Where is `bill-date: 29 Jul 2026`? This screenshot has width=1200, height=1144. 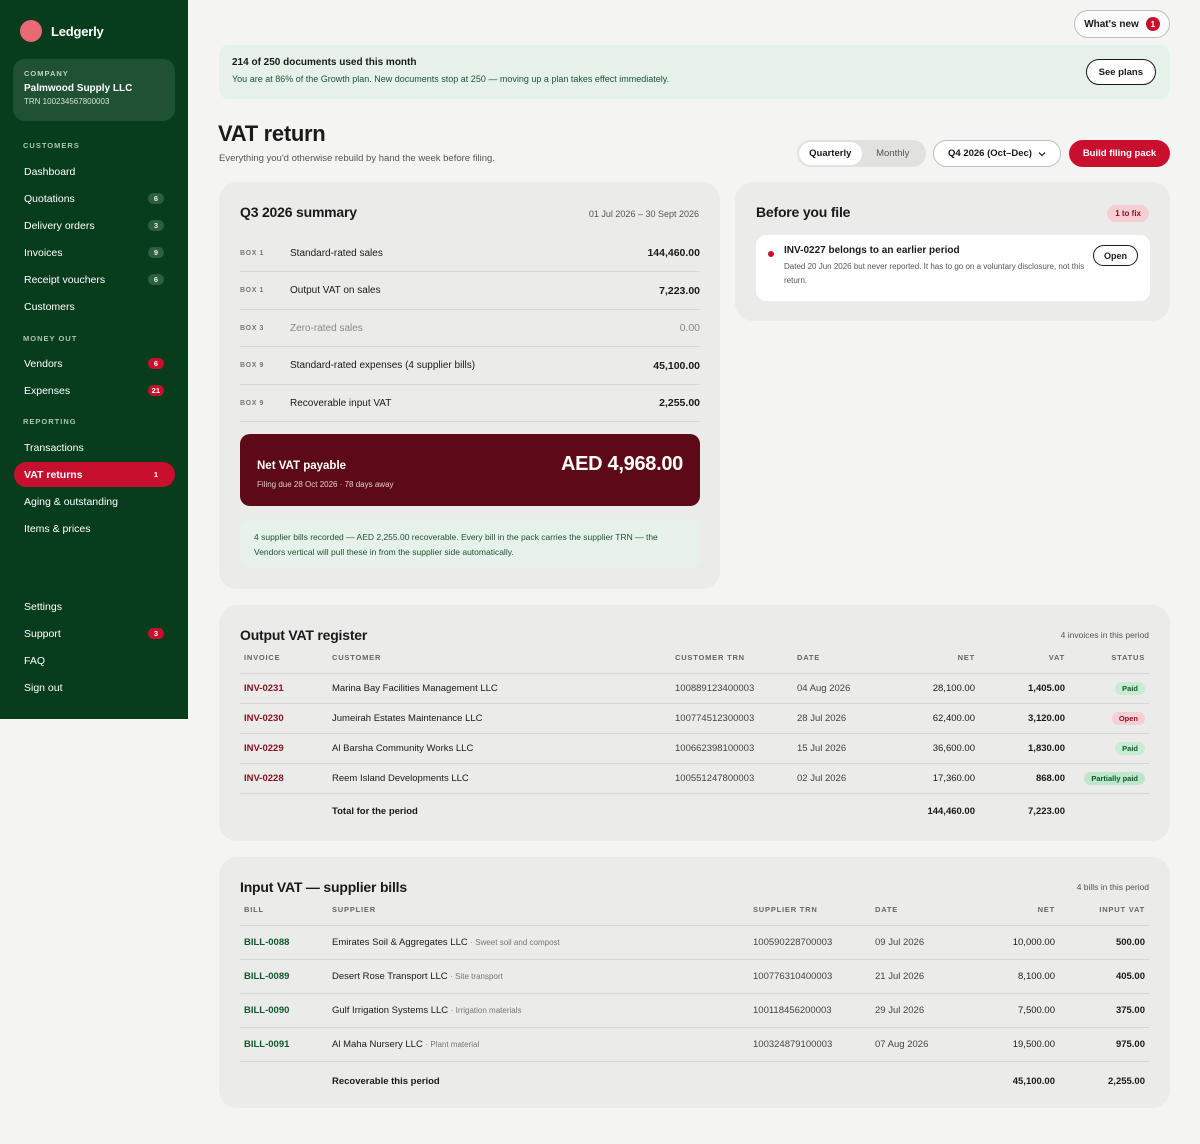
bill-date: 29 Jul 2026 is located at coordinates (921, 1010).